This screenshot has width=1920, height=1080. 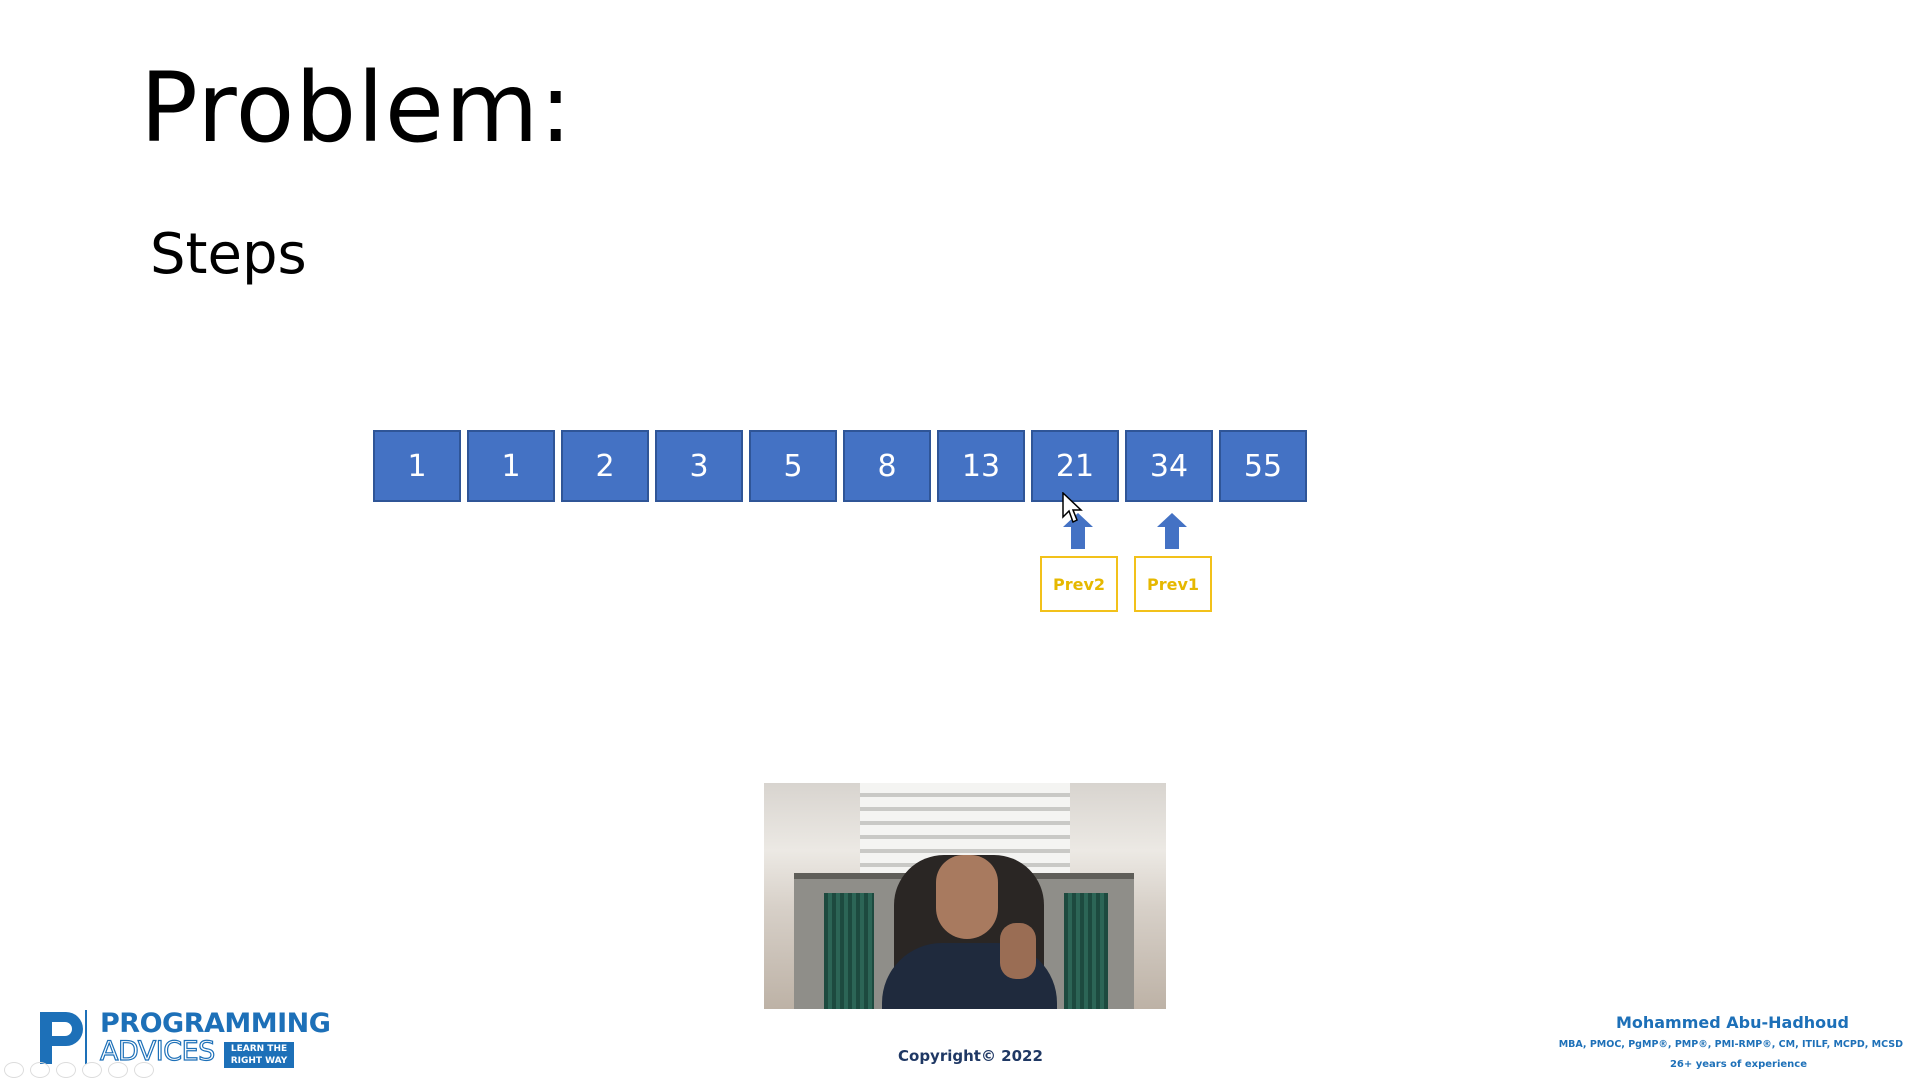 What do you see at coordinates (1732, 1022) in the screenshot?
I see `author-name: Mohammed Abu-Hadhoud` at bounding box center [1732, 1022].